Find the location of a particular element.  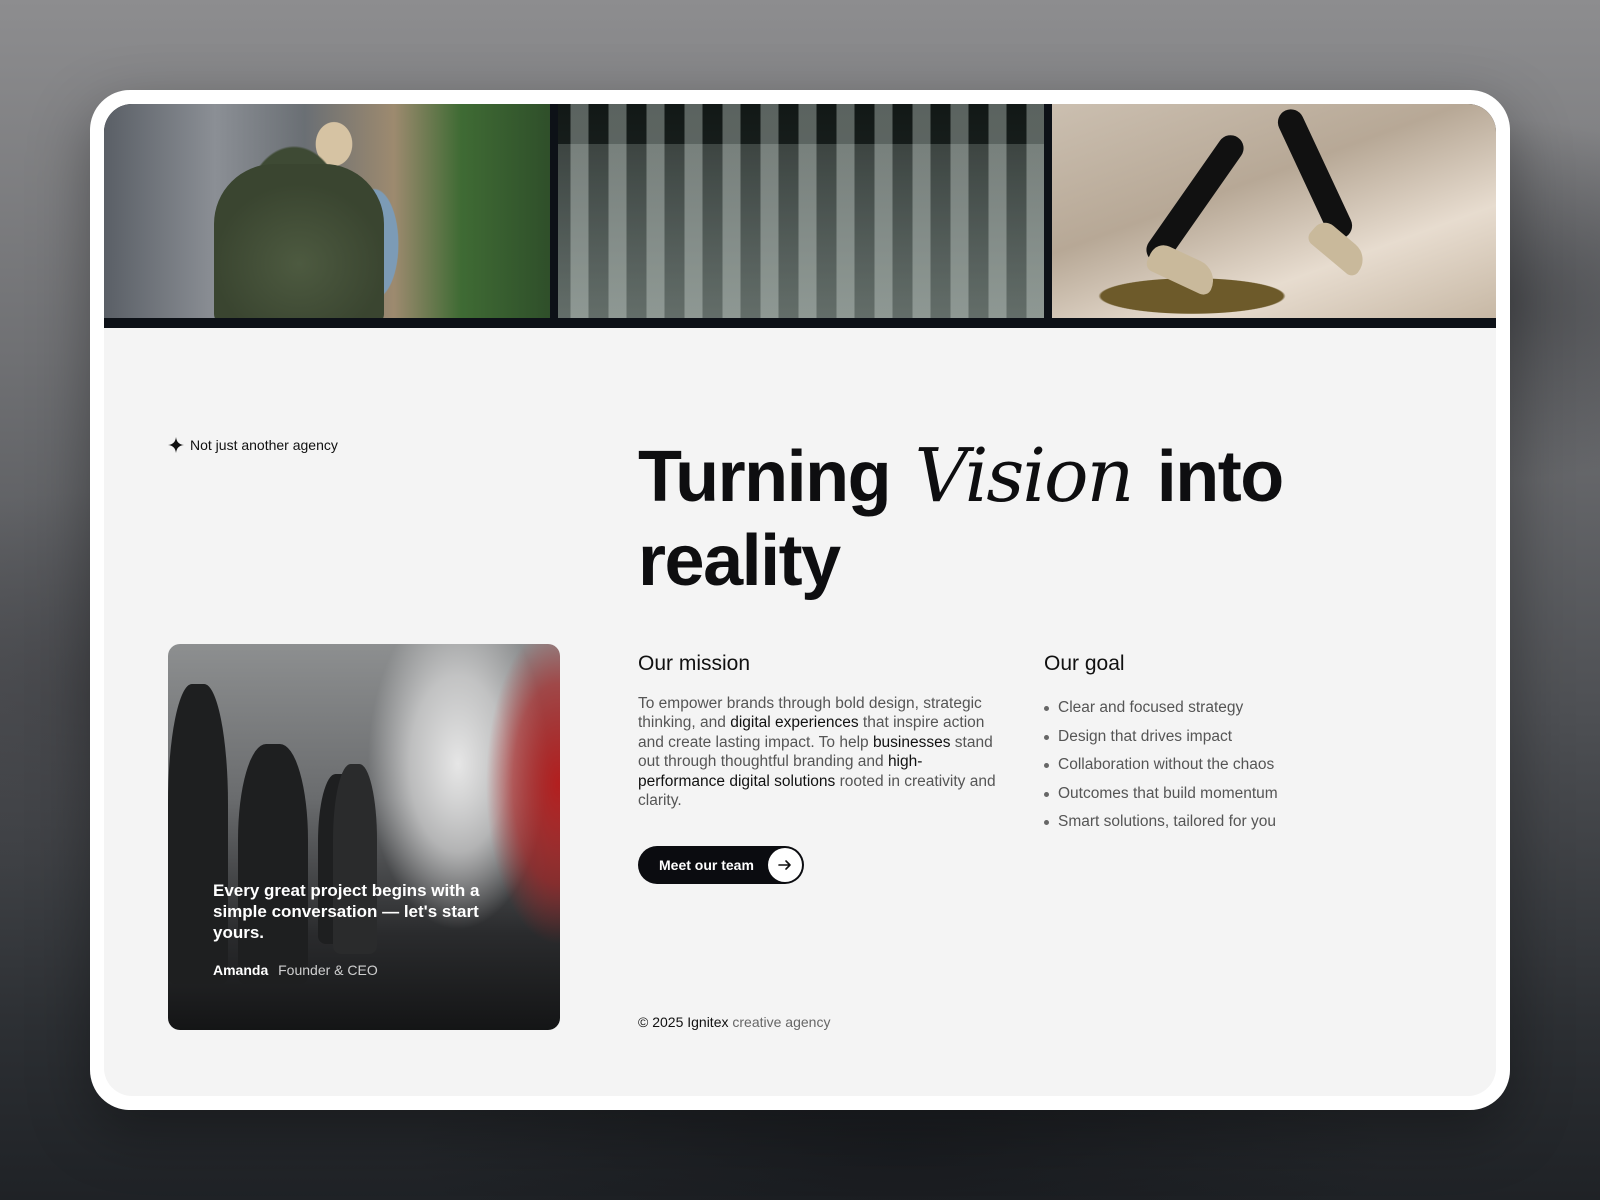

photo-runner-legs is located at coordinates (1273, 211).